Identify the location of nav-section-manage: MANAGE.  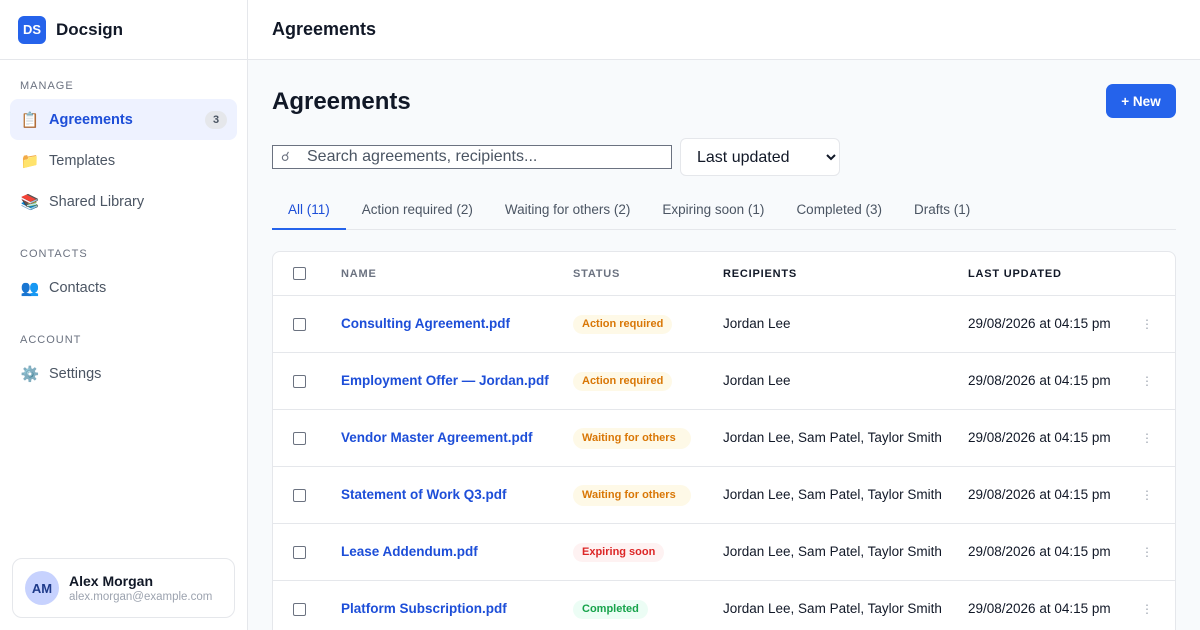
(47, 86).